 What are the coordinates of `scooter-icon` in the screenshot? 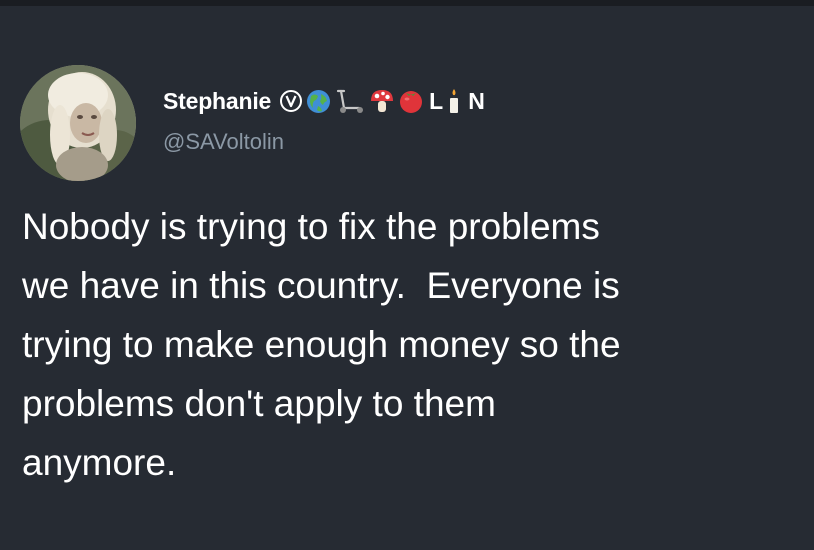 It's located at (350, 101).